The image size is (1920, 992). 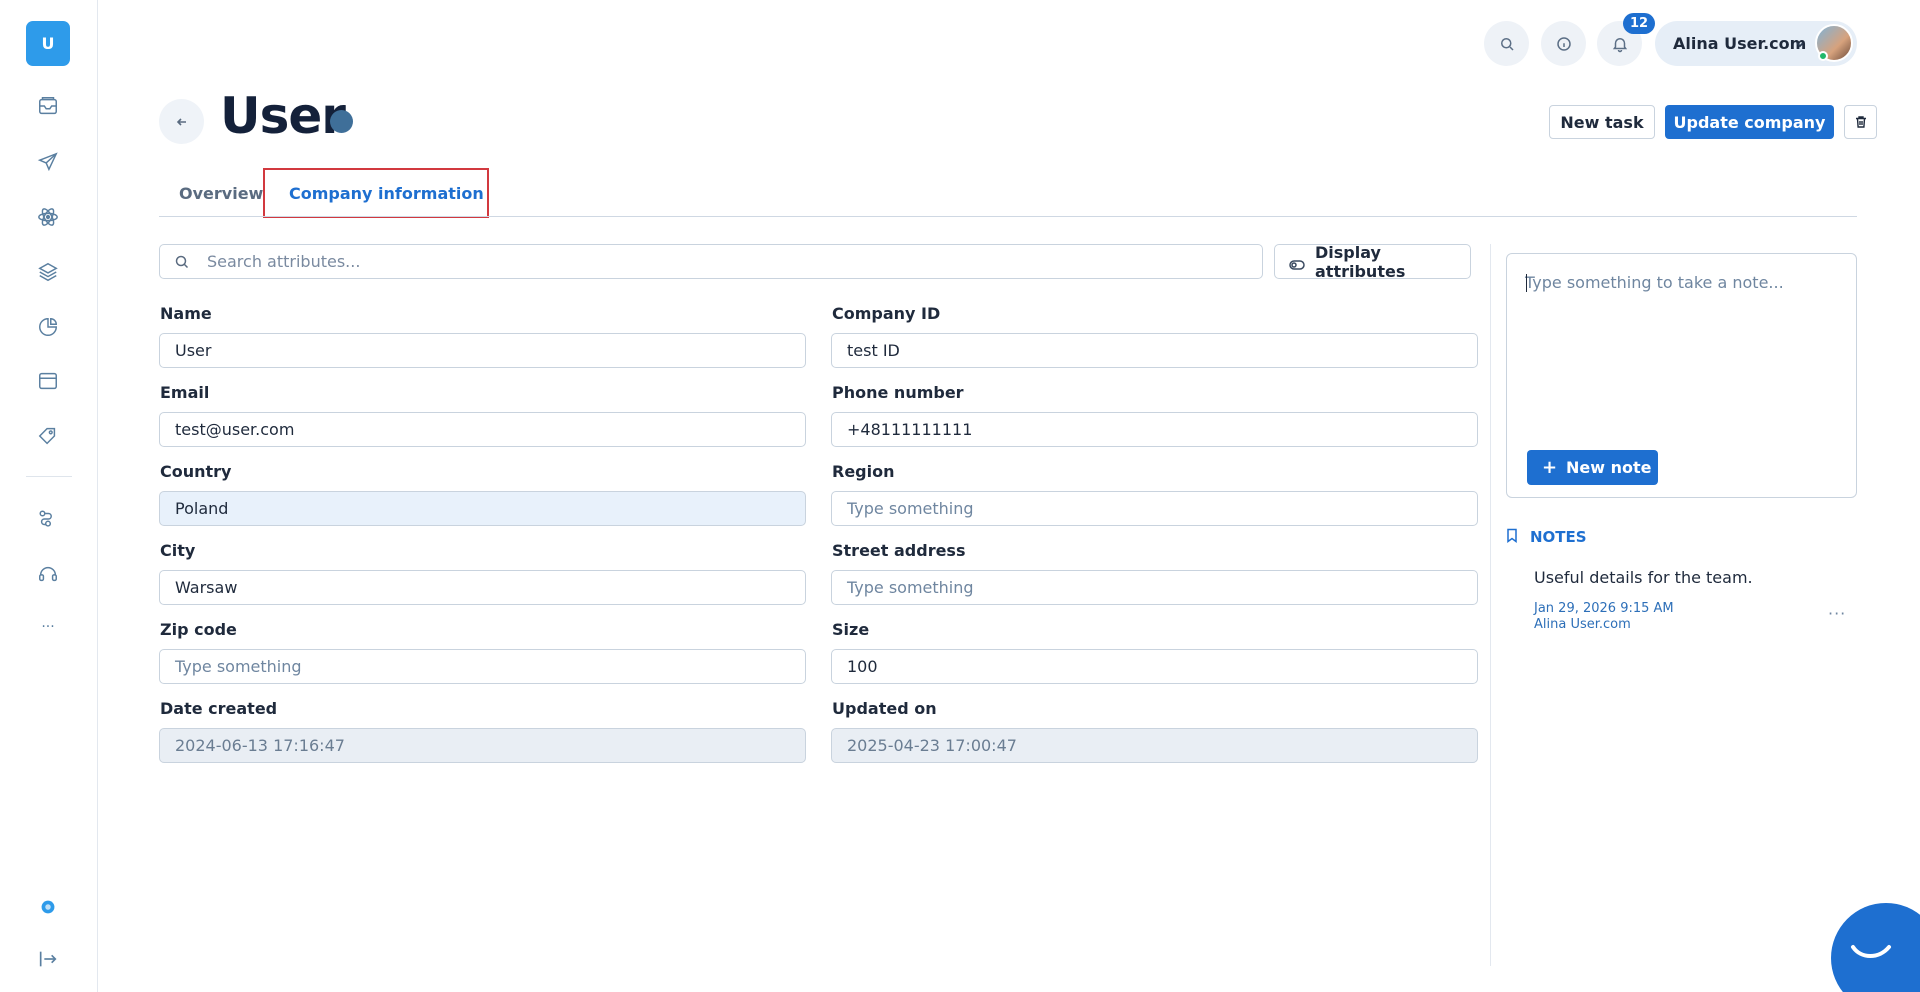 I want to click on region-label: Region, so click(x=863, y=471).